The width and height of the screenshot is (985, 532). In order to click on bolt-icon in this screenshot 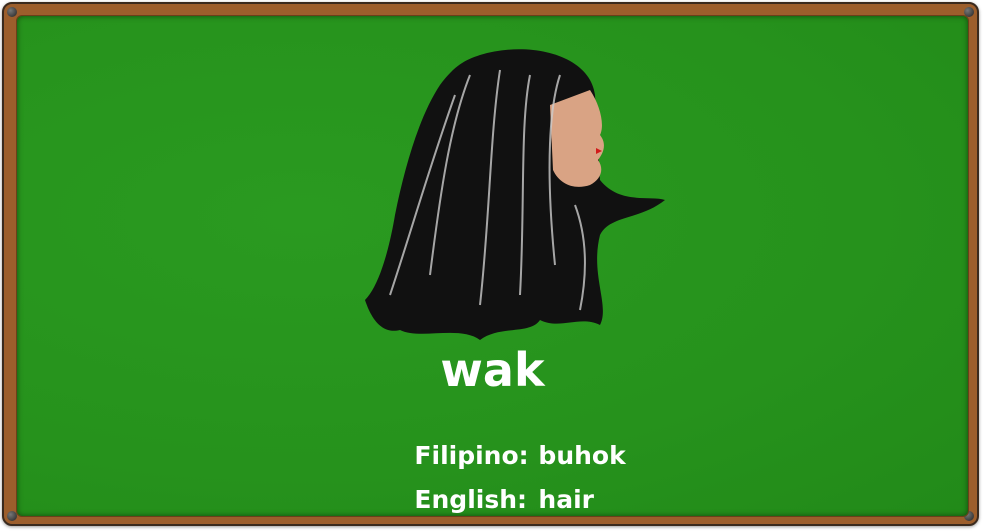, I will do `click(12, 12)`.